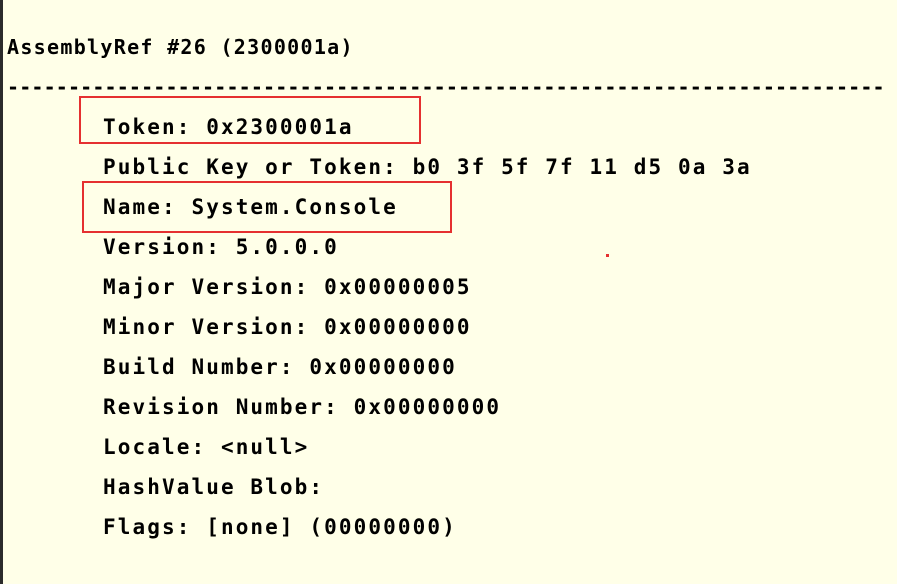  Describe the element at coordinates (280, 367) in the screenshot. I see `field-build-number: Build Number: 0x00000000` at that location.